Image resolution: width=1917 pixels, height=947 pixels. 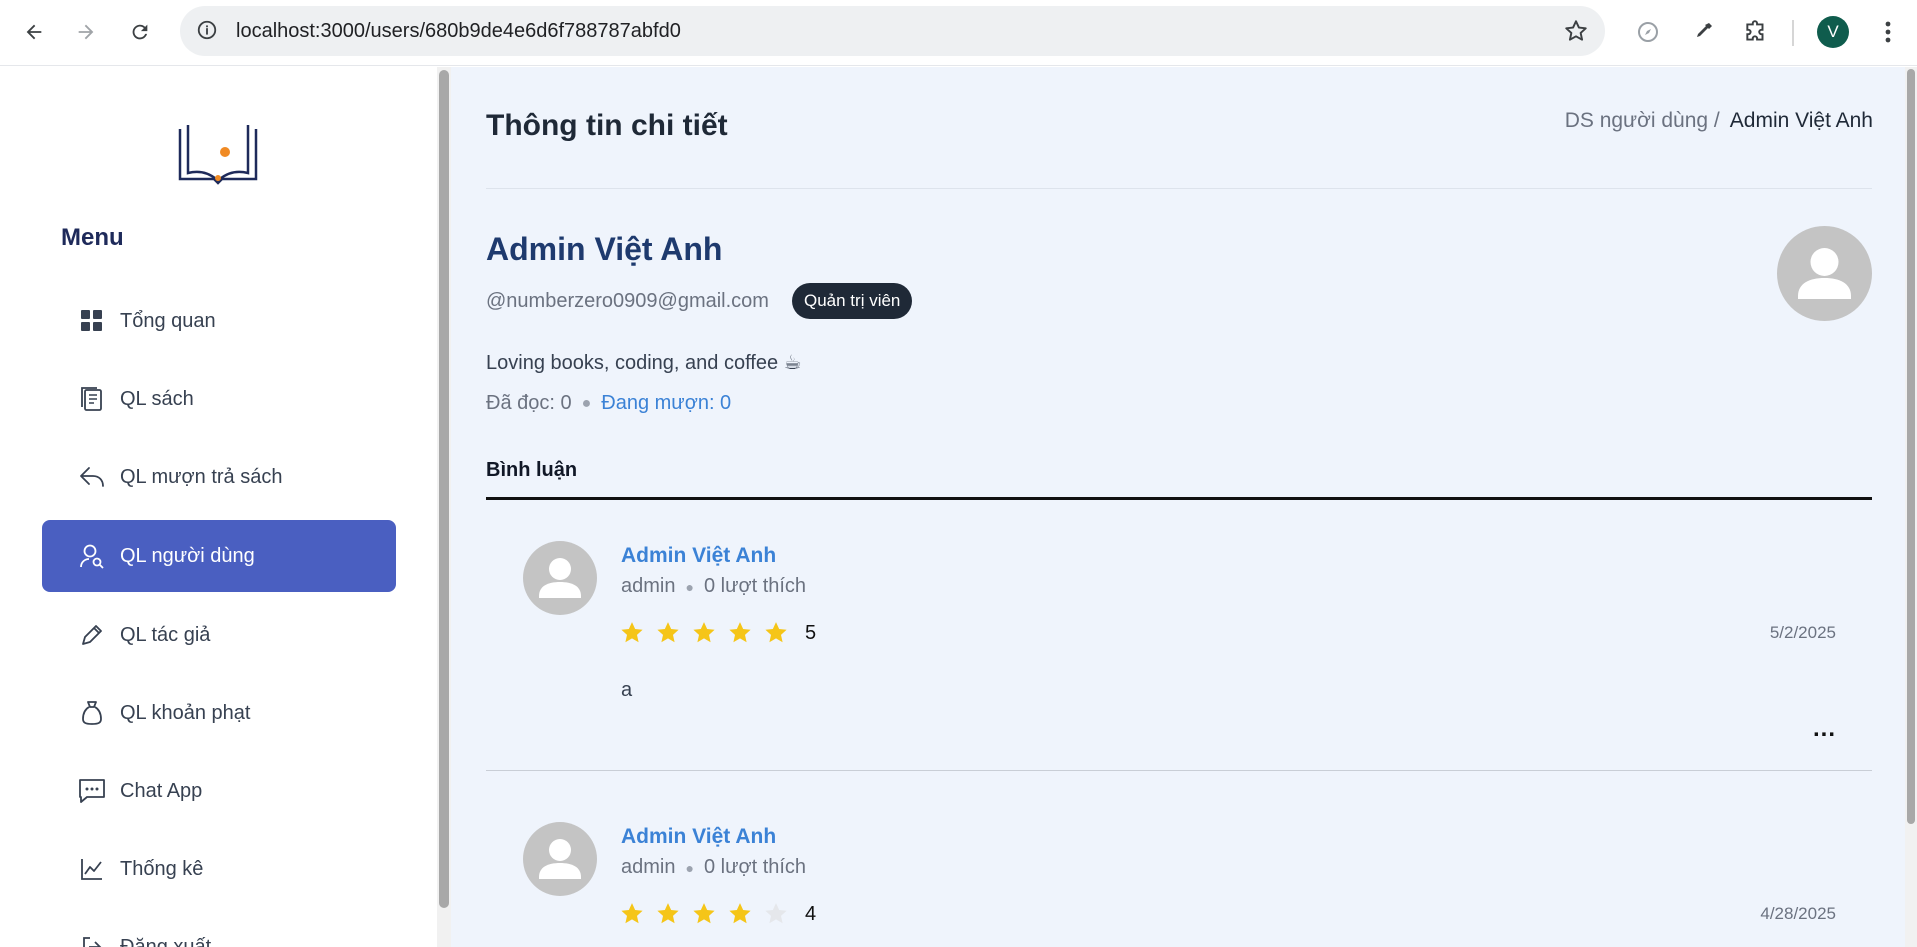 I want to click on rating-stars: 4, so click(x=717, y=914).